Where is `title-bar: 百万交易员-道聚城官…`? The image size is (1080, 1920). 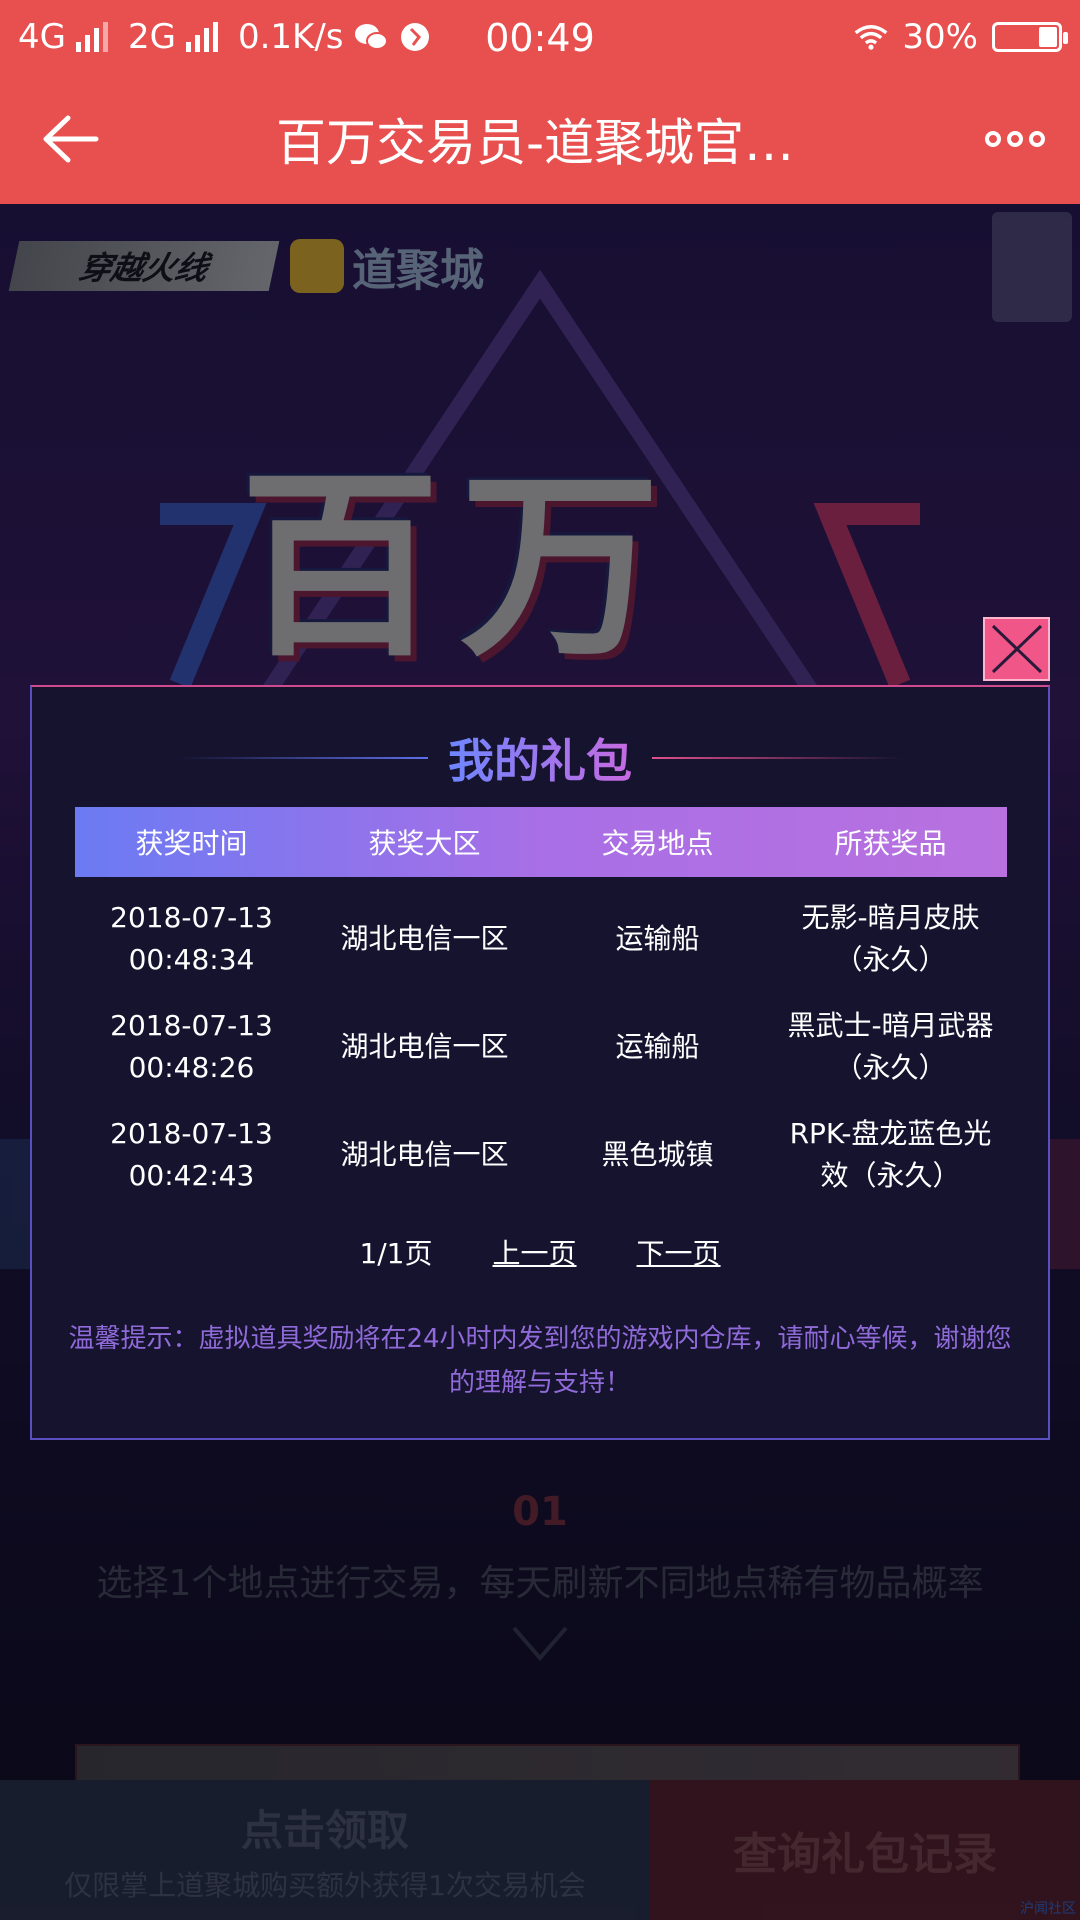
title-bar: 百万交易员-道聚城官… is located at coordinates (540, 139).